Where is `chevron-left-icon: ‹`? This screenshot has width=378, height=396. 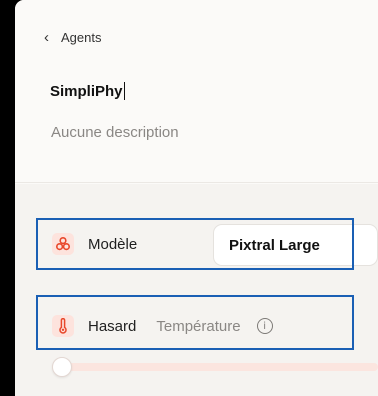 chevron-left-icon: ‹ is located at coordinates (46, 37).